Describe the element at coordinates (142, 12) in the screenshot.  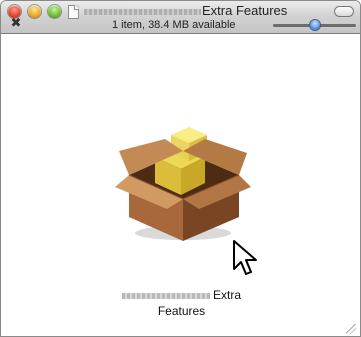
I see `redacted-title-prefix` at that location.